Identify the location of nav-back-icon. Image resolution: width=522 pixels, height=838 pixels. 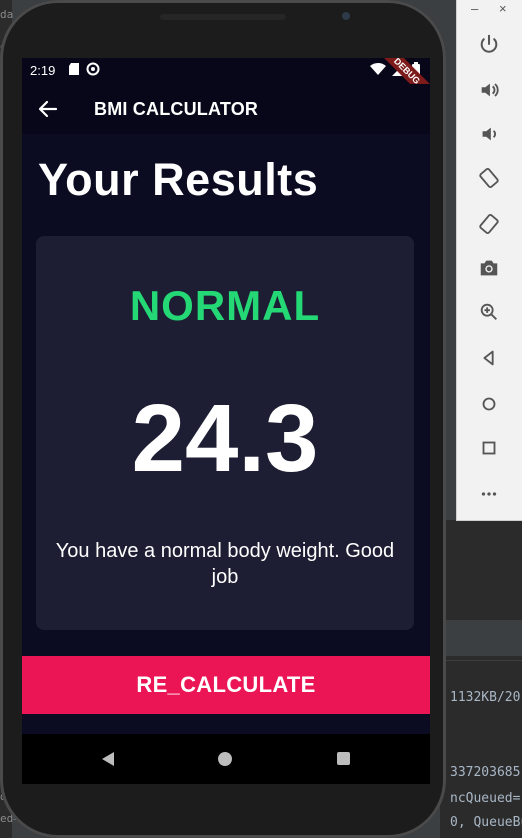
(108, 759).